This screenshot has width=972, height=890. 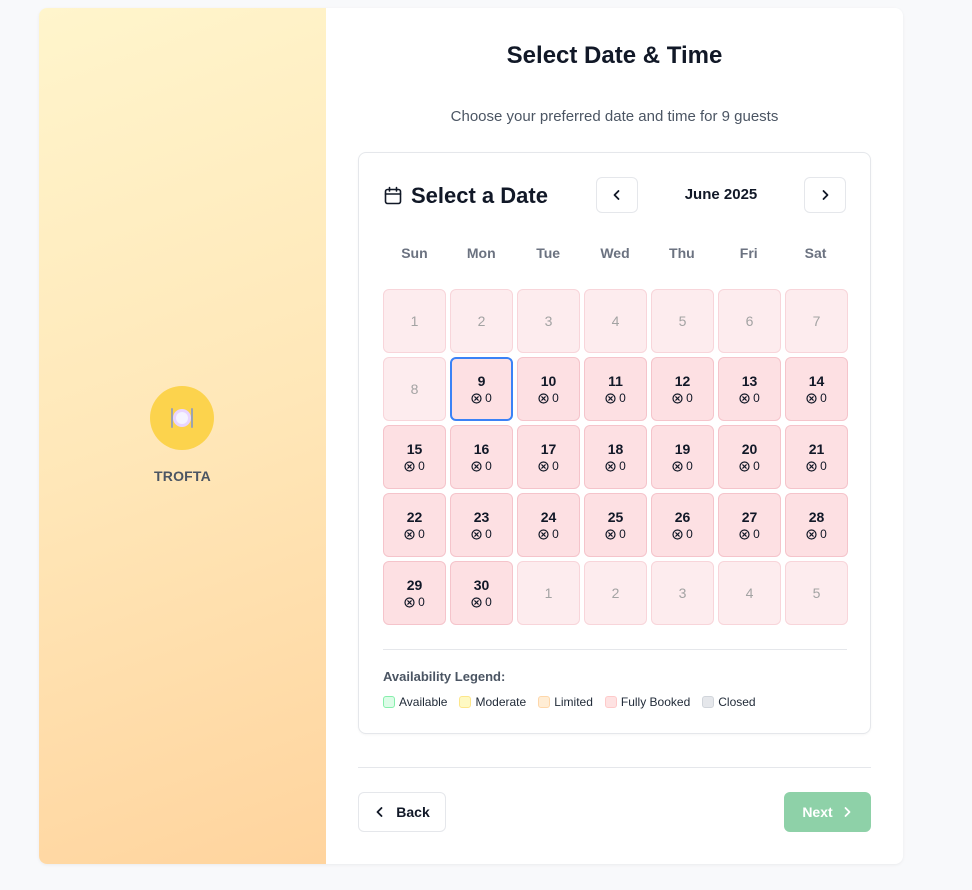 What do you see at coordinates (614, 767) in the screenshot?
I see `footer-divider` at bounding box center [614, 767].